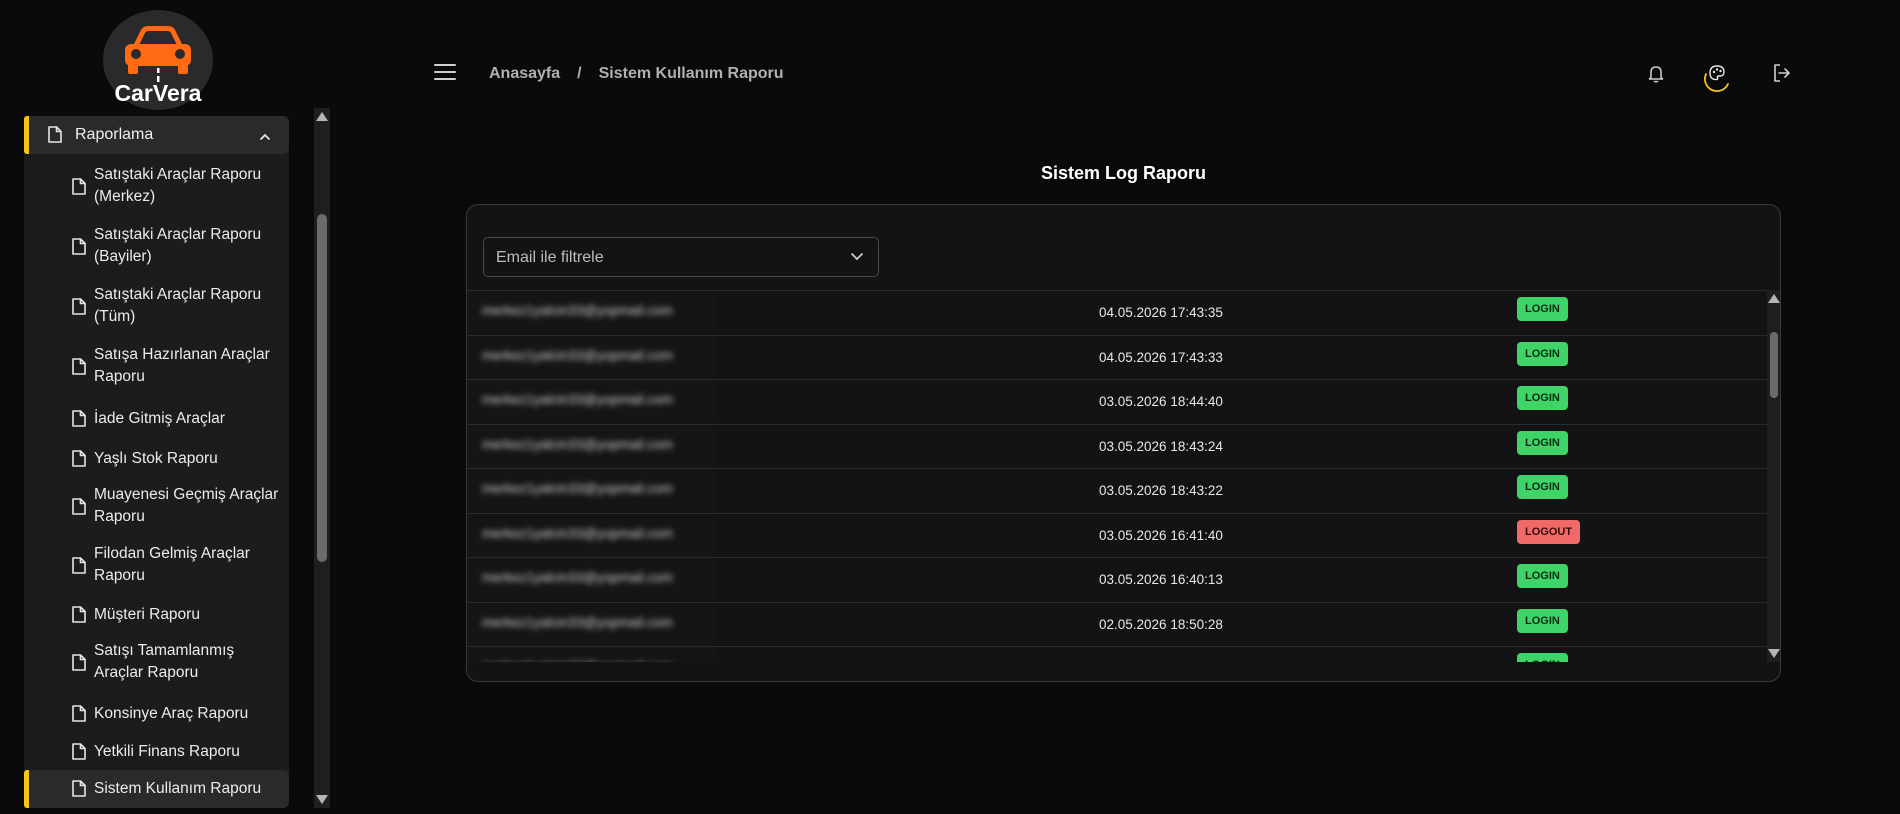 The image size is (1900, 814). I want to click on table-scrollbar, so click(1773, 476).